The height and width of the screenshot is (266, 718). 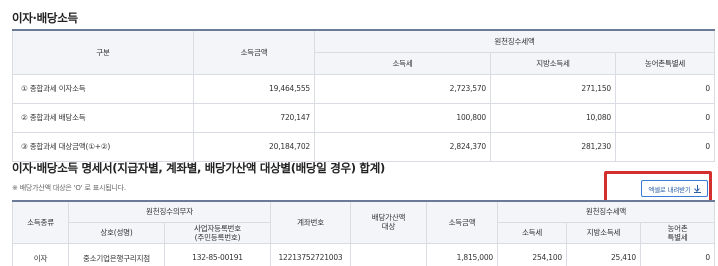 What do you see at coordinates (45, 18) in the screenshot?
I see `section-title-interest-dividend: 이자·배당소득` at bounding box center [45, 18].